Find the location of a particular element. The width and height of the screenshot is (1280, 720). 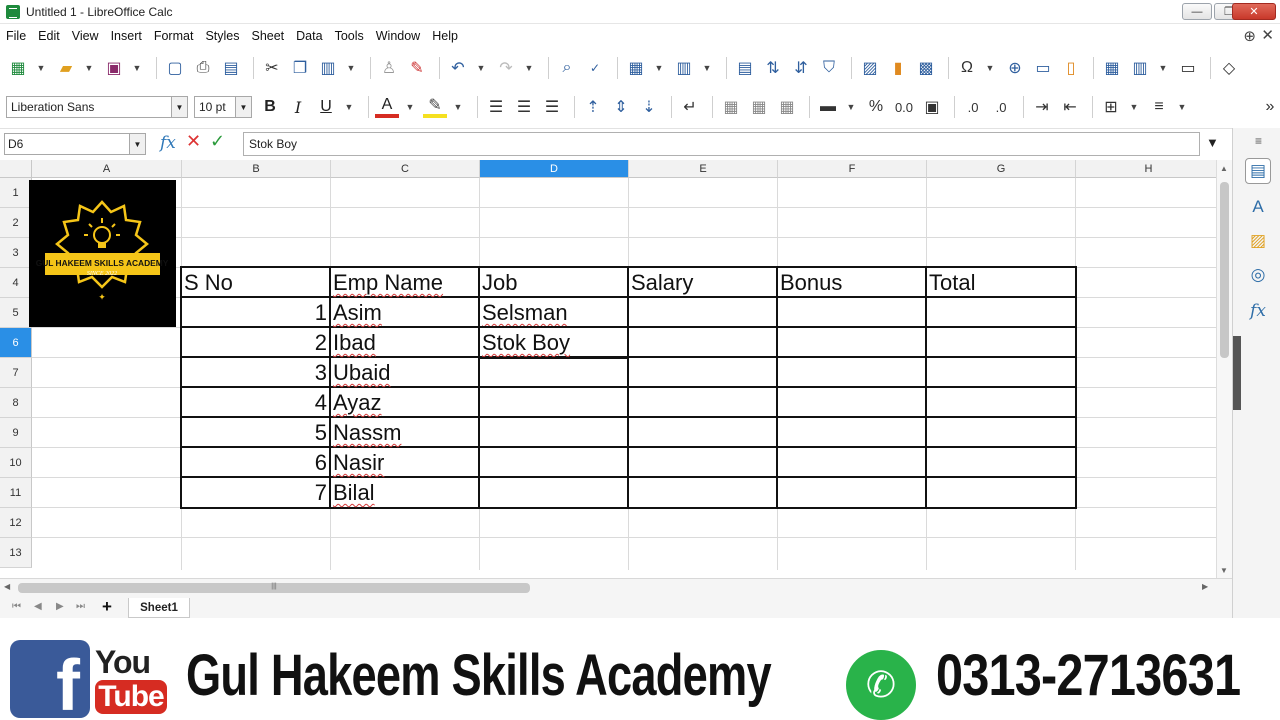

functions-icon: fx is located at coordinates (1258, 311).